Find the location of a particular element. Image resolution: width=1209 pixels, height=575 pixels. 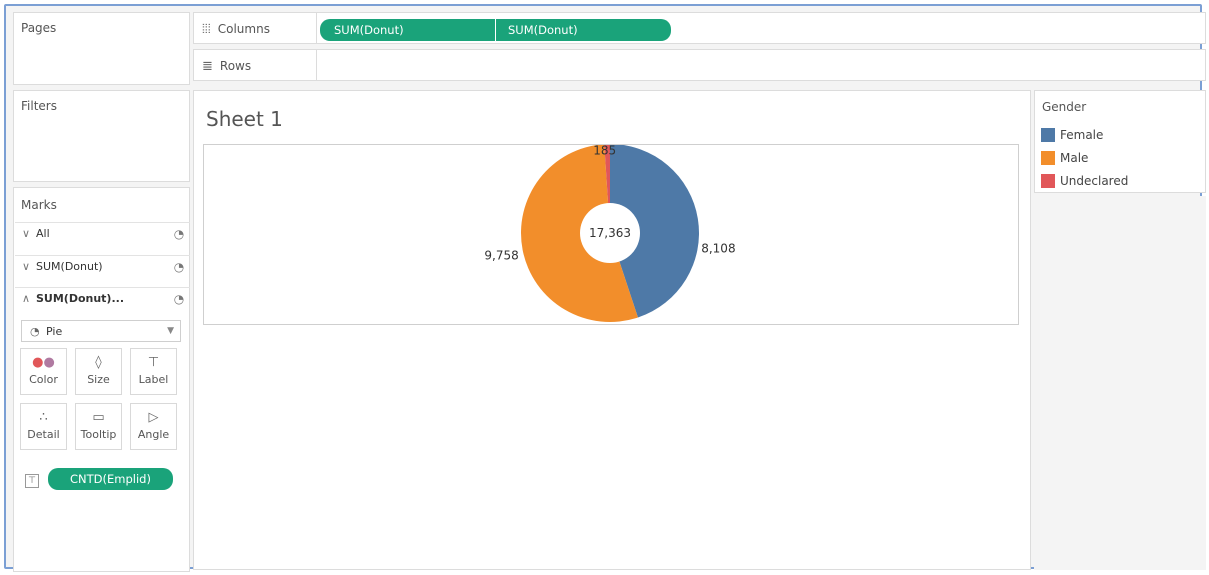

data-label-female: 8,108 is located at coordinates (718, 249).